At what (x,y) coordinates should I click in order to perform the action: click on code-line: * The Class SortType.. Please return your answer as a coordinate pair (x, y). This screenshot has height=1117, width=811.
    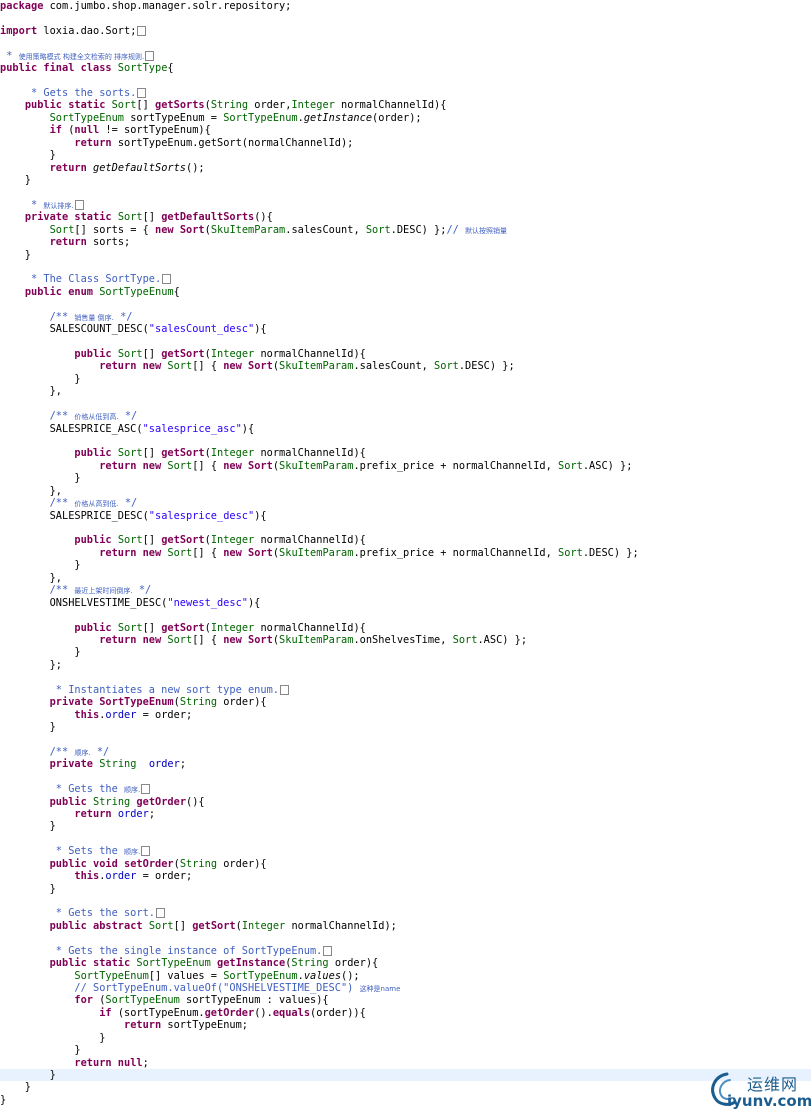
    Looking at the image, I should click on (405, 279).